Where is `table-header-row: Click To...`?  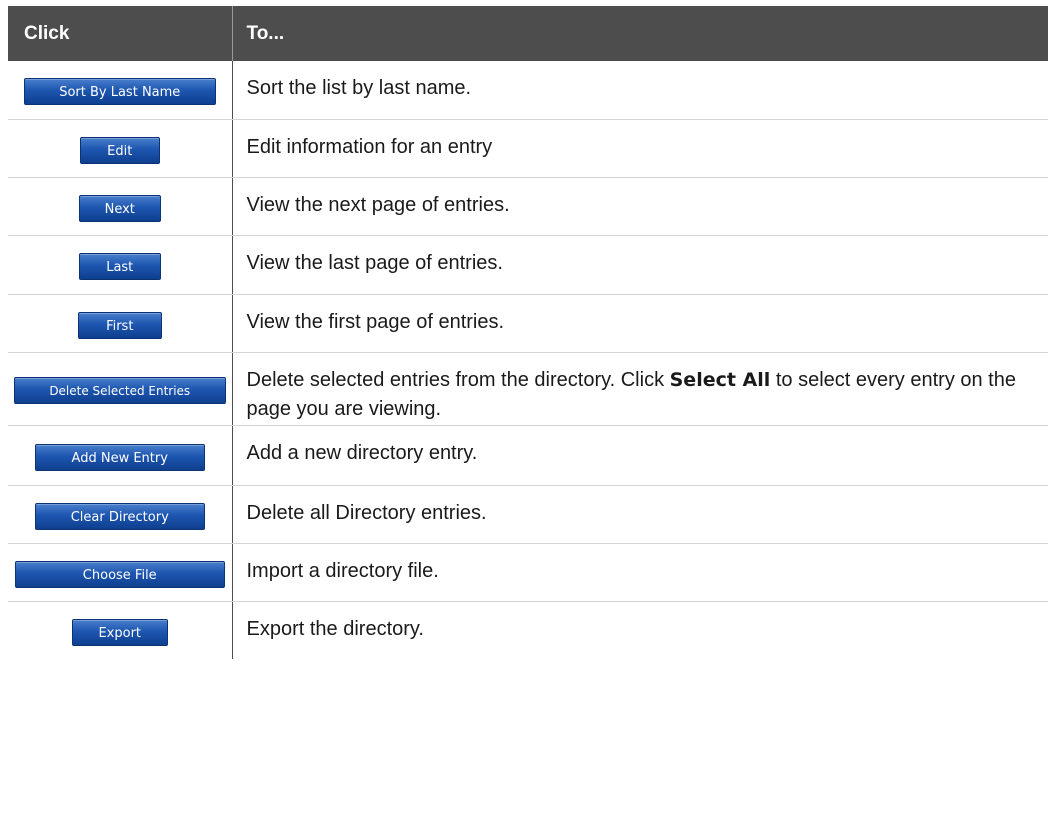 table-header-row: Click To... is located at coordinates (528, 33).